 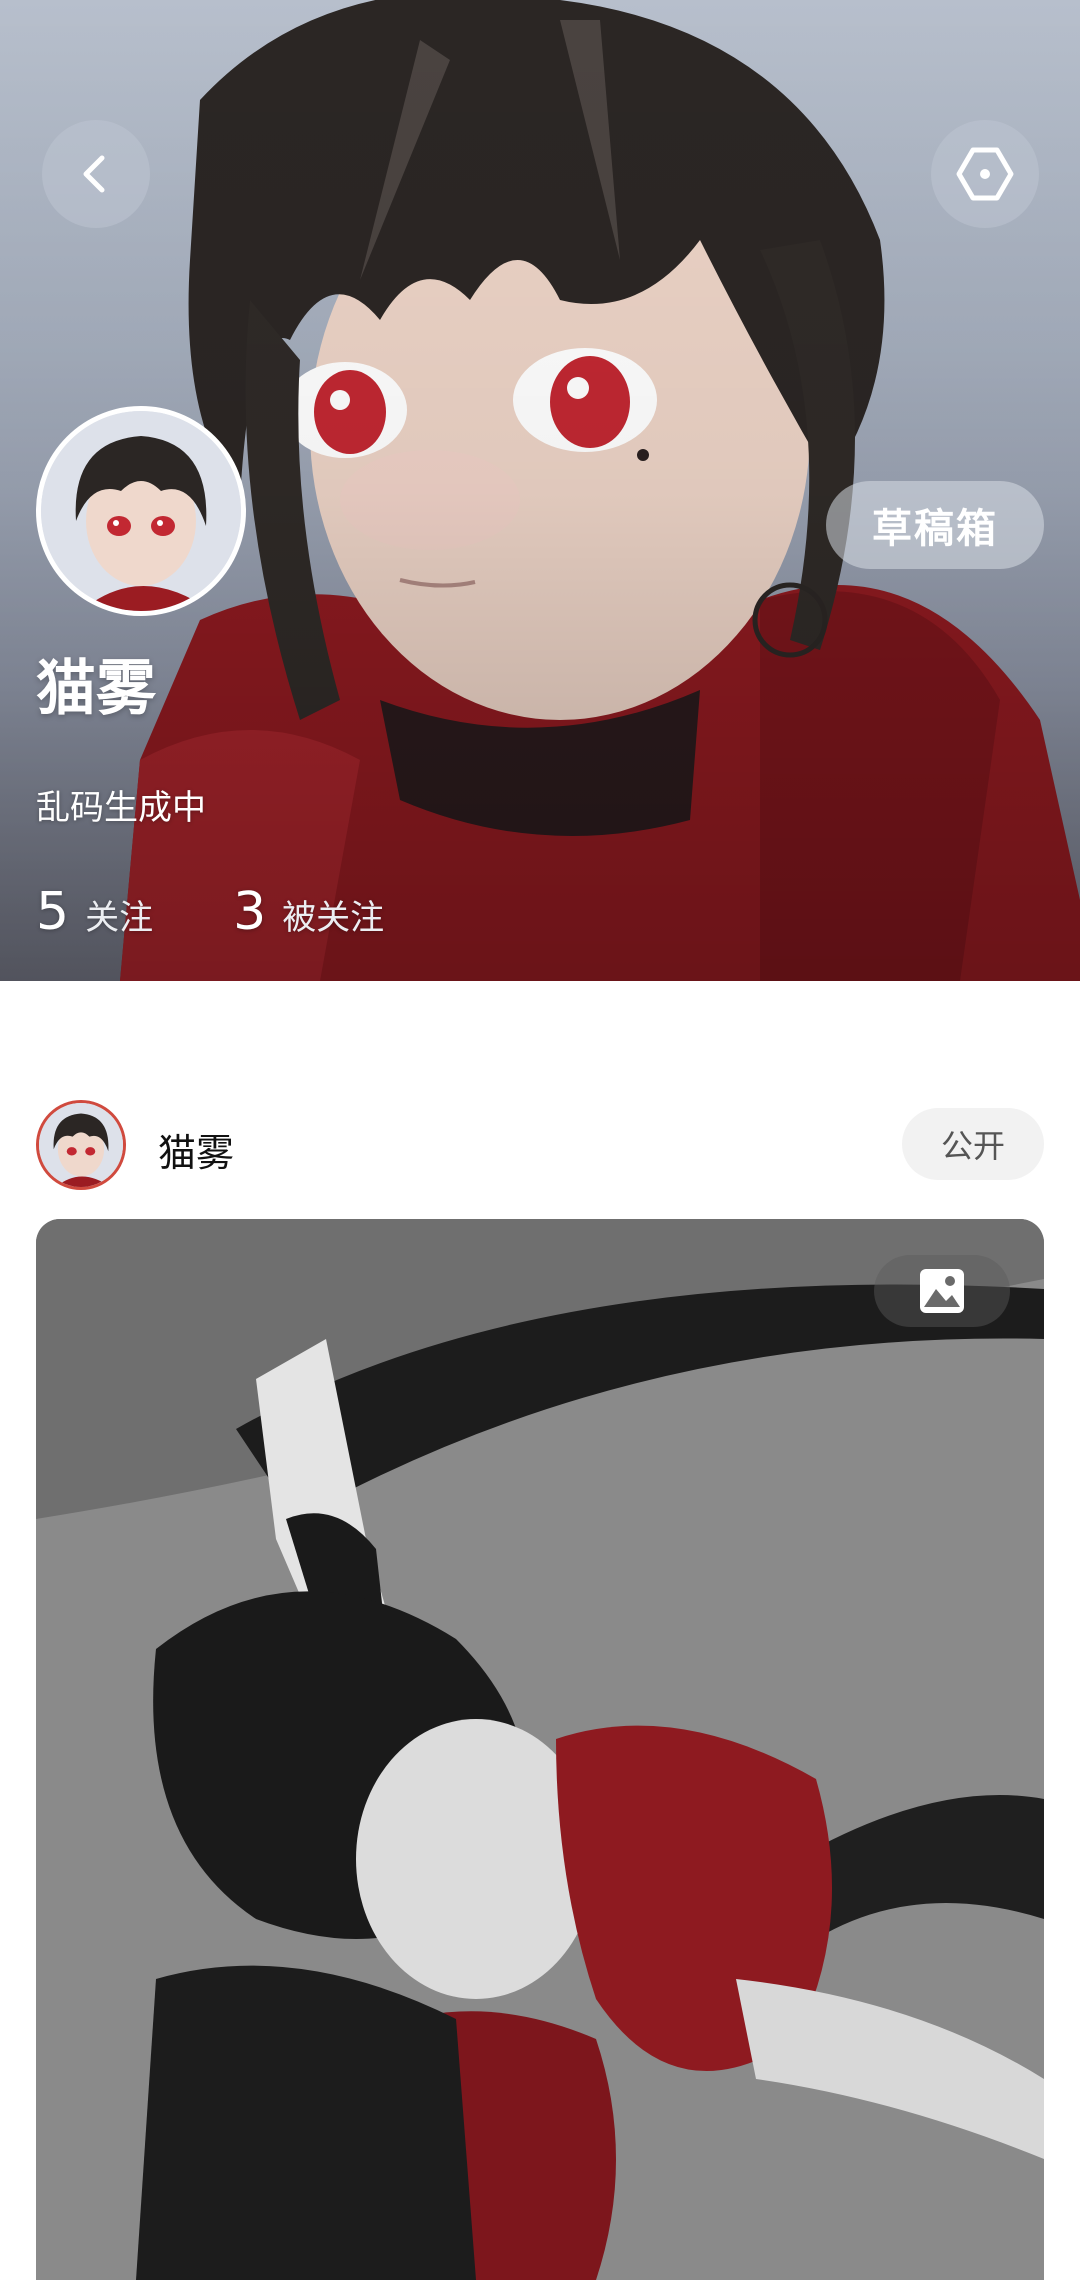 I want to click on follow-stats: 5 关注 3 被关注, so click(x=210, y=912).